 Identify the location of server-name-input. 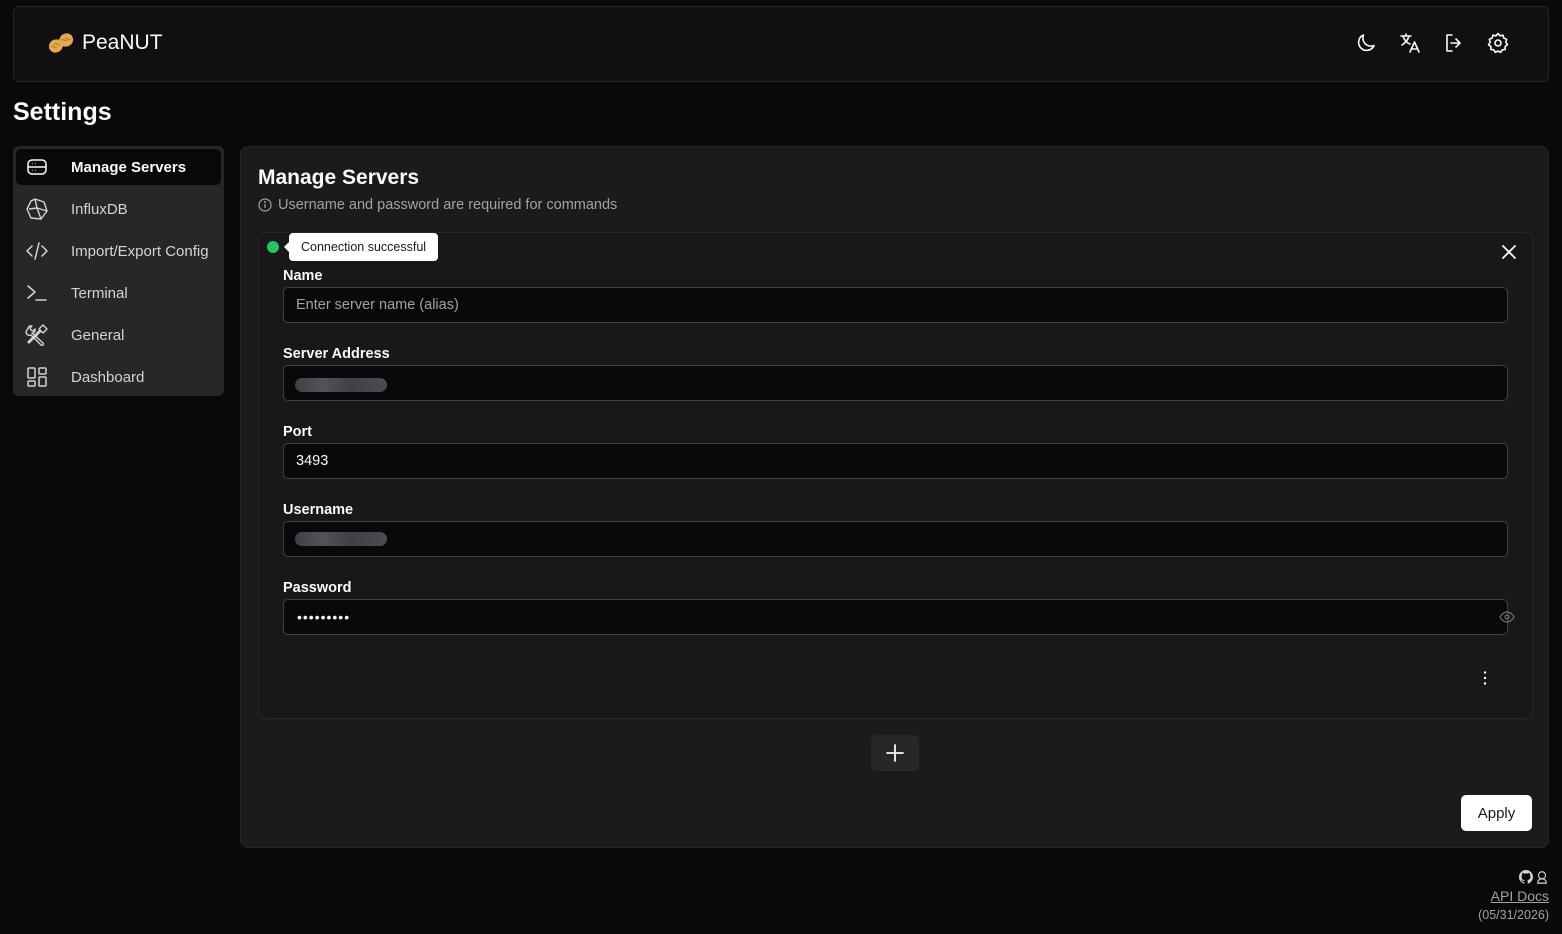
(895, 305).